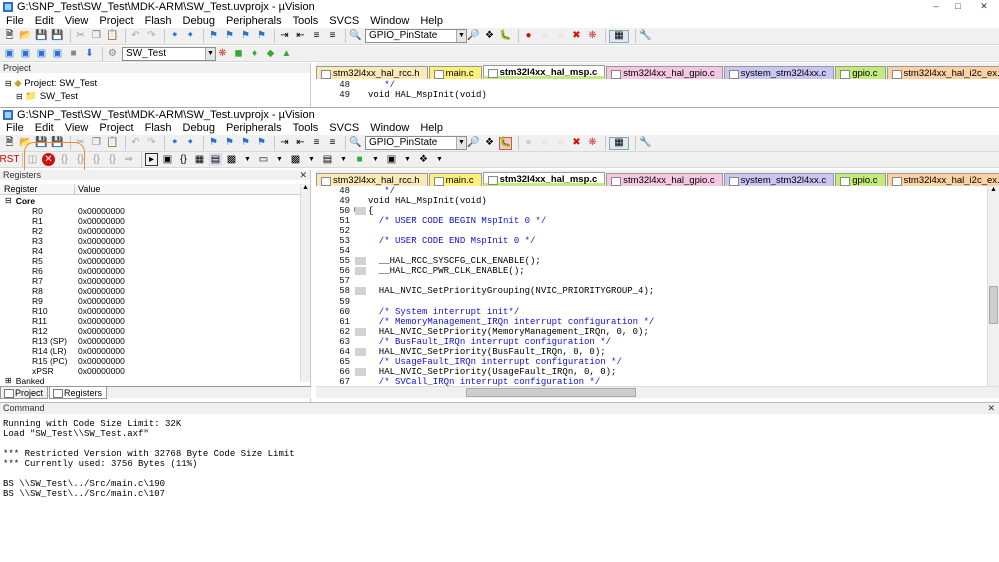 The width and height of the screenshot is (999, 562). I want to click on front-find-combo: GPIO_PinState ▼, so click(416, 143).